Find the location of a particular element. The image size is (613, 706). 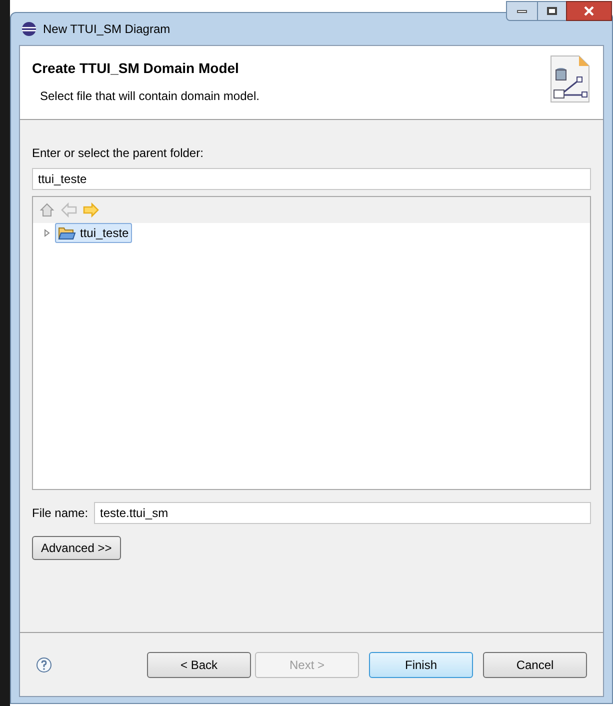

folder-icon is located at coordinates (67, 233).